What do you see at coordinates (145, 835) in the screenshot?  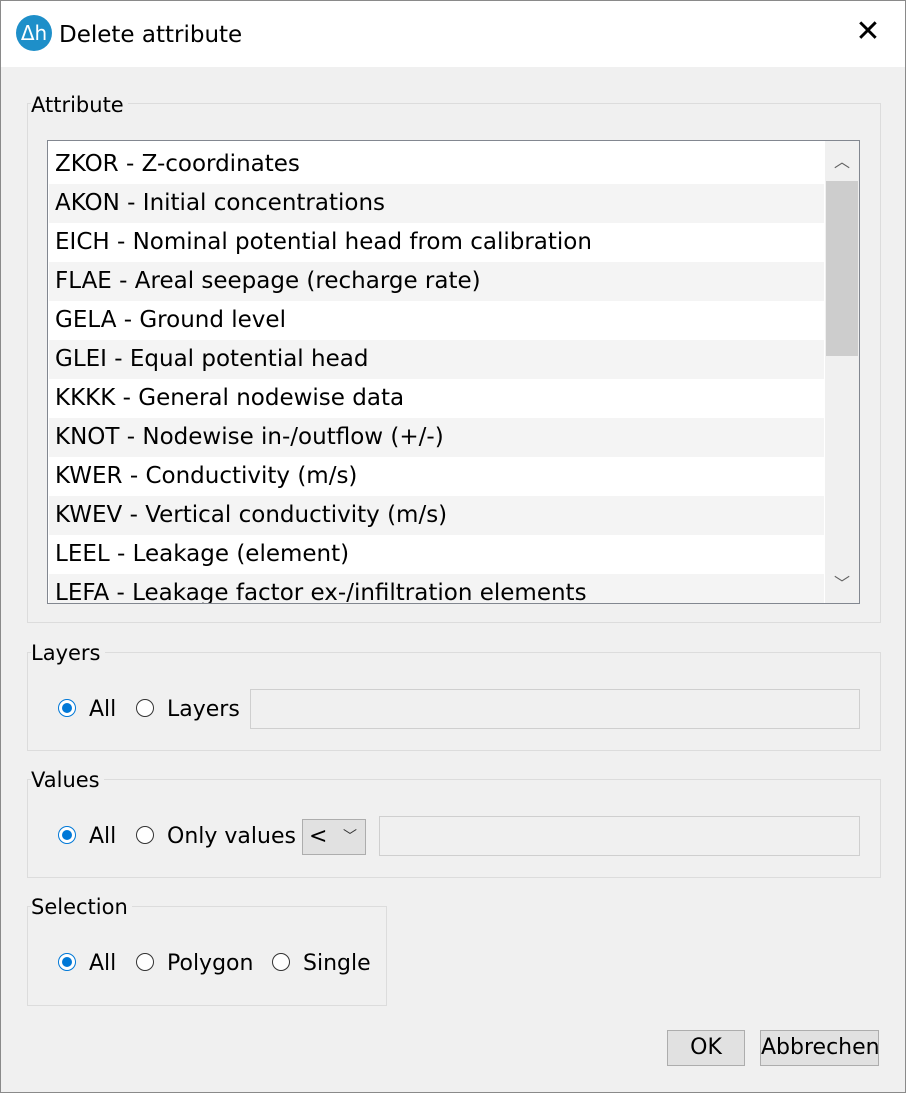 I see `values-only-radio` at bounding box center [145, 835].